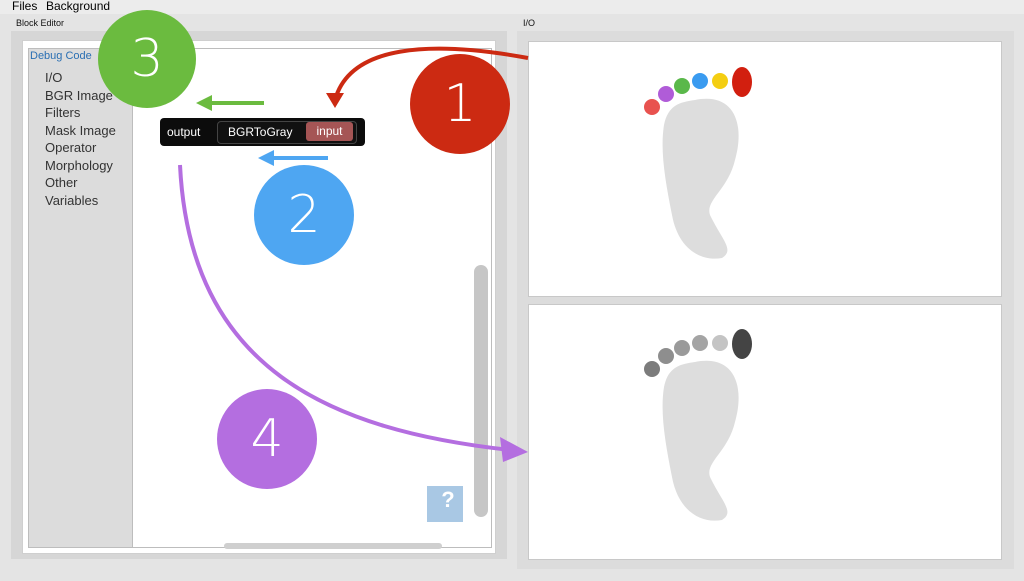  Describe the element at coordinates (304, 215) in the screenshot. I see `callout-2: 2` at that location.